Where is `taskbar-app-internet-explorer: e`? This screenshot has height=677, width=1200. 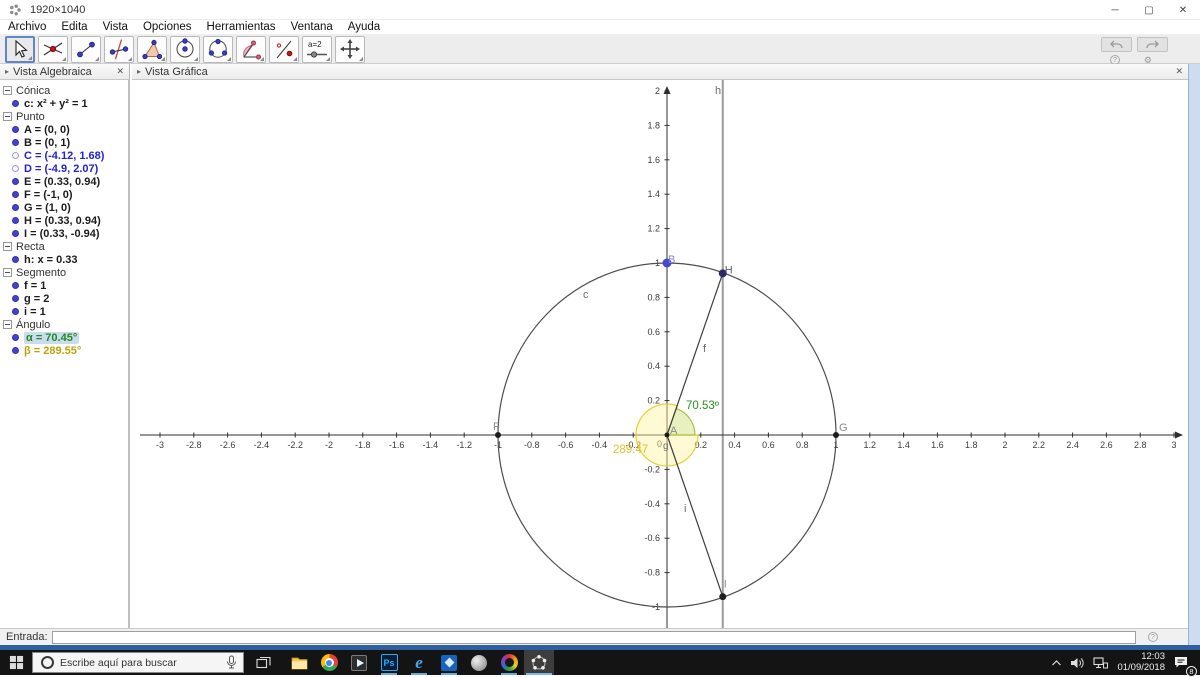
taskbar-app-internet-explorer: e is located at coordinates (419, 662).